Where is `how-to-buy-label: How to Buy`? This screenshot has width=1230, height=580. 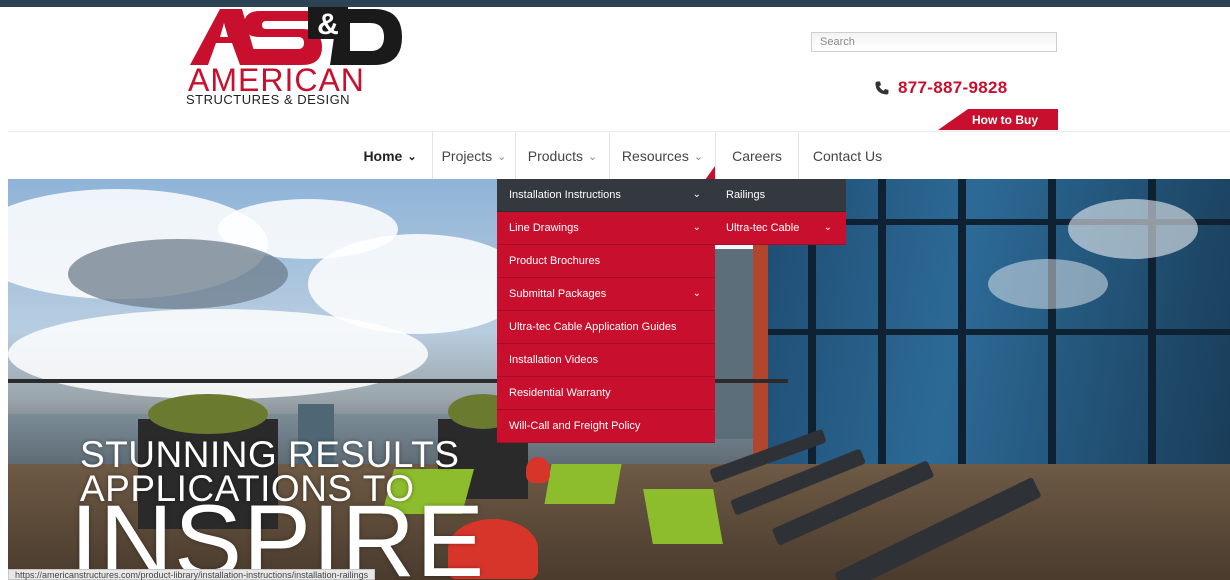
how-to-buy-label: How to Buy is located at coordinates (1005, 120).